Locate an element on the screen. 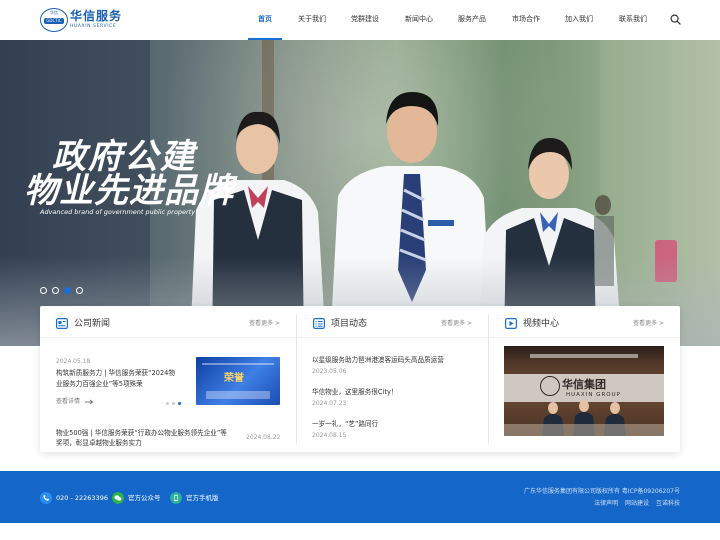  video-title: 视频中心 is located at coordinates (541, 324).